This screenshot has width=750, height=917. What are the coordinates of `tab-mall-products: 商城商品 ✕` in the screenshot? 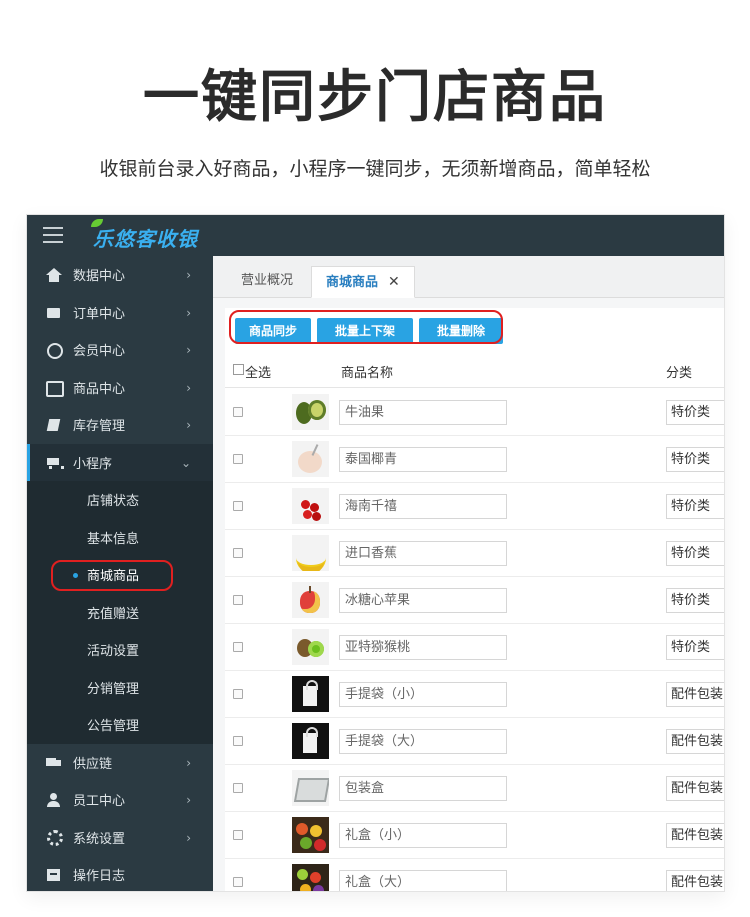 It's located at (363, 282).